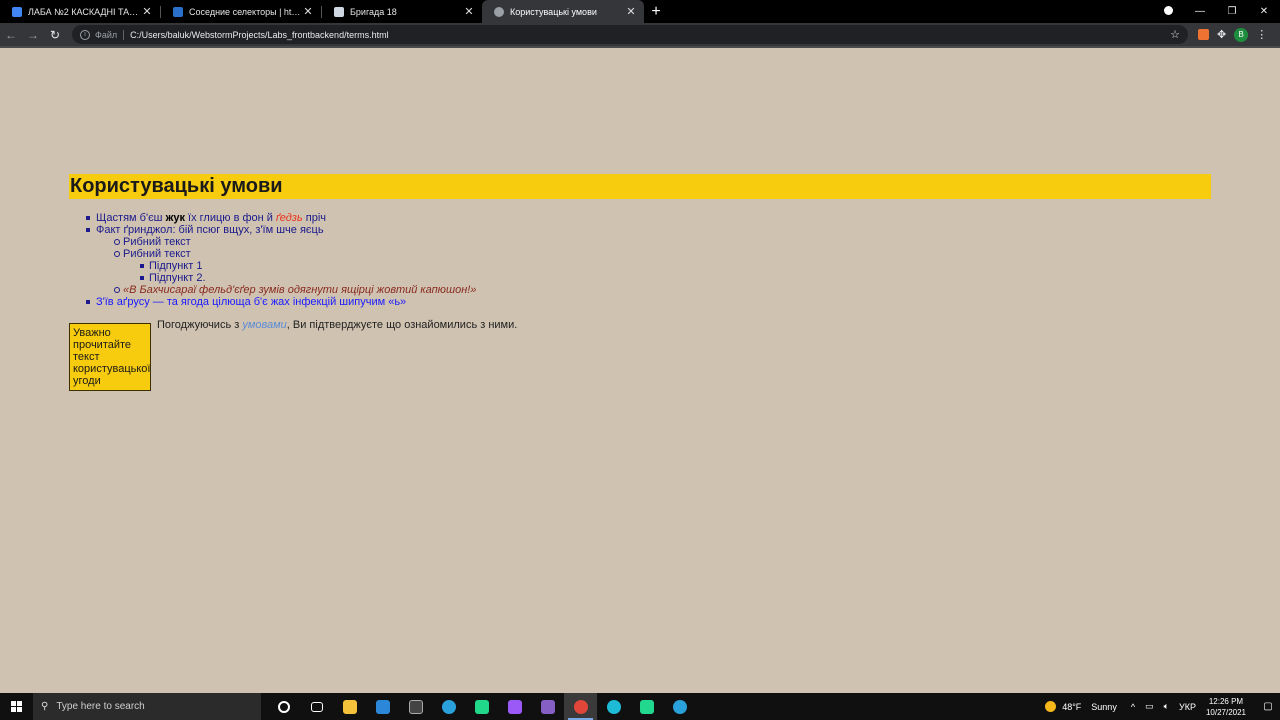 Image resolution: width=1280 pixels, height=720 pixels. Describe the element at coordinates (580, 706) in the screenshot. I see `chrome-icon` at that location.